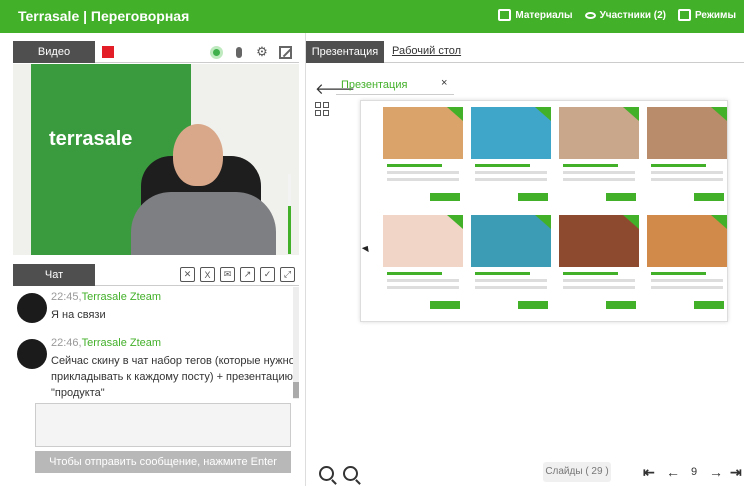 The height and width of the screenshot is (486, 744). Describe the element at coordinates (104, 16) in the screenshot. I see `app-title: Terrasale | Переговорная` at that location.